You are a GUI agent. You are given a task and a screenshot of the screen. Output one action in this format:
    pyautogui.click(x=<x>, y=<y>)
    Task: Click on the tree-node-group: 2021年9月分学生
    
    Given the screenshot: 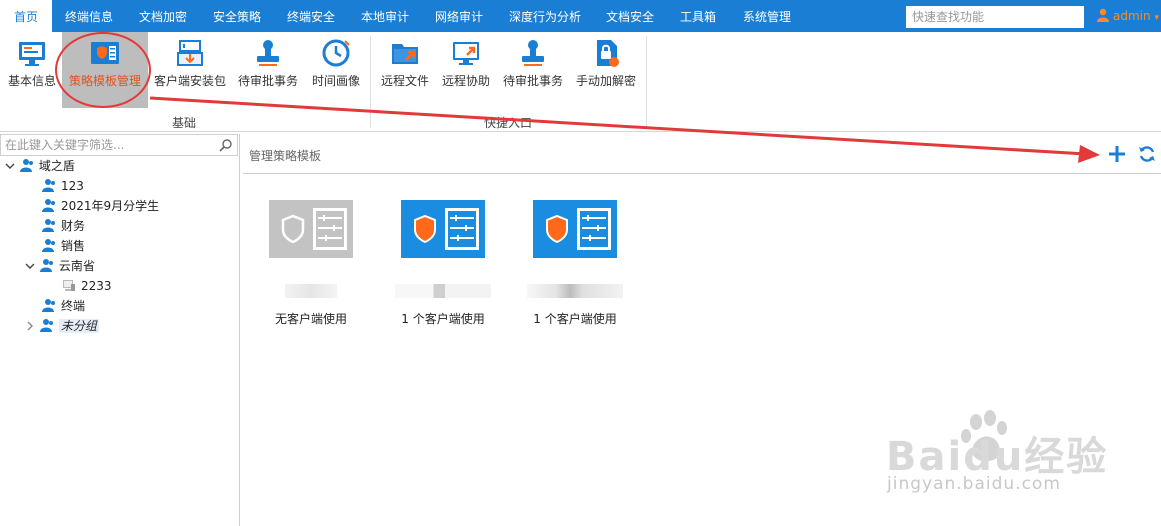 What is the action you would take?
    pyautogui.click(x=100, y=206)
    